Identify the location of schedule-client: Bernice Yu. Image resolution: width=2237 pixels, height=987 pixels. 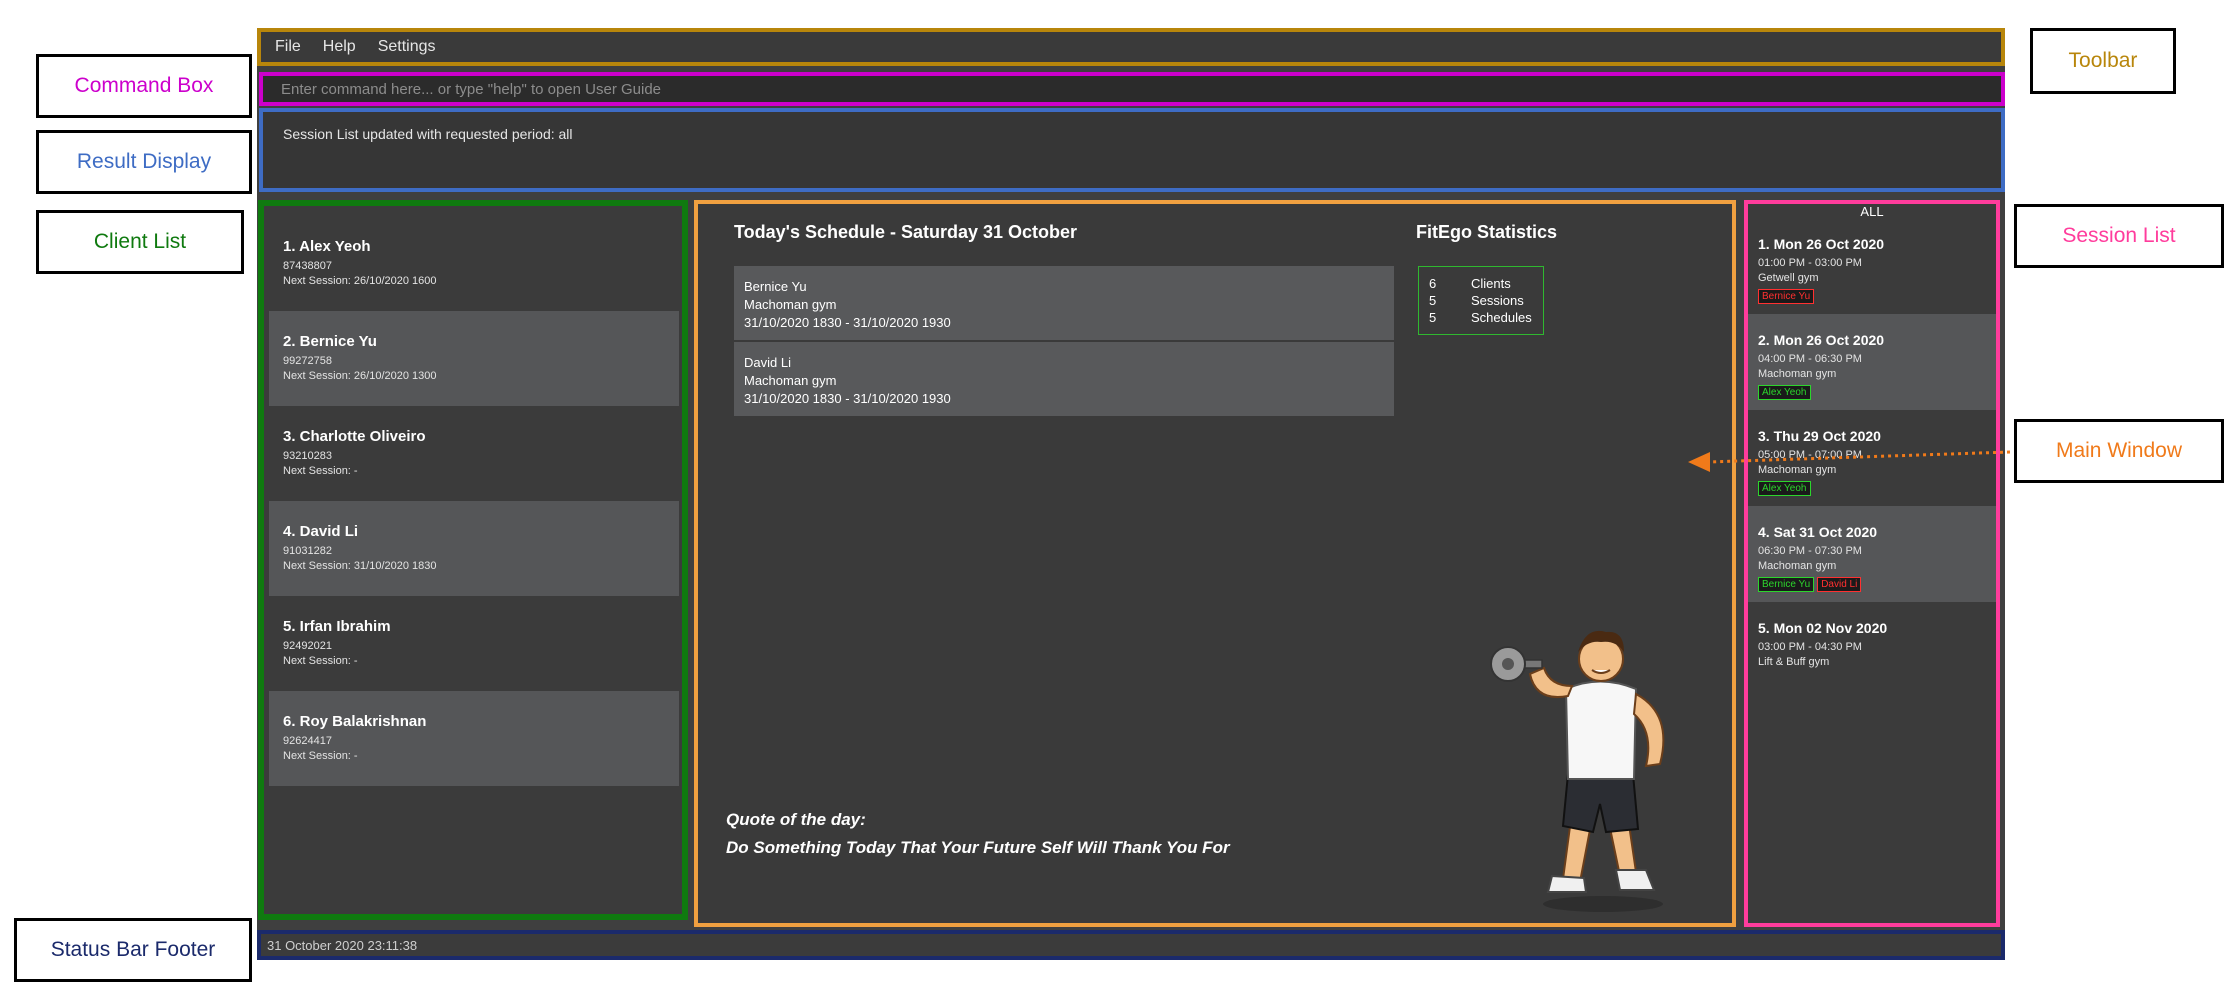
(775, 286).